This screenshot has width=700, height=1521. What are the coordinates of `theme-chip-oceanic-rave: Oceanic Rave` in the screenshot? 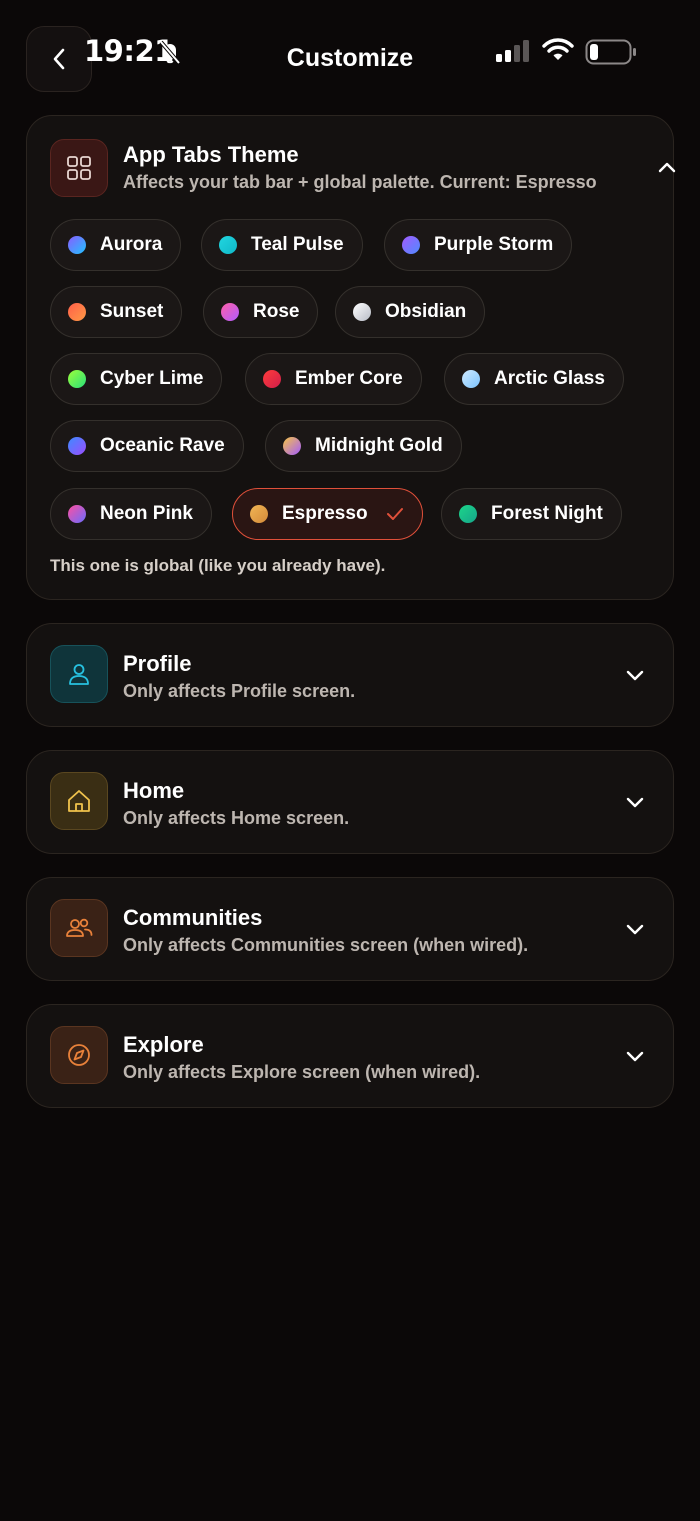 It's located at (147, 446).